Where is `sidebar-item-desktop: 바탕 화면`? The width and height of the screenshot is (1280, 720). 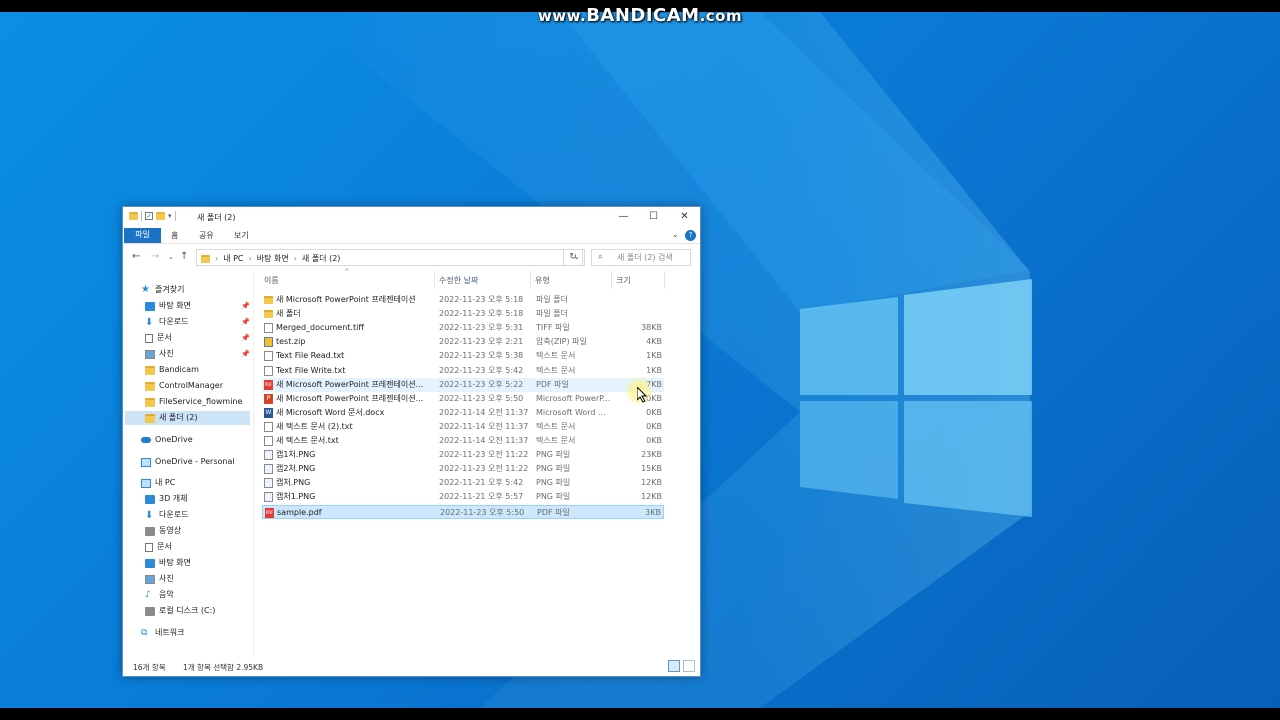
sidebar-item-desktop: 바탕 화면 is located at coordinates (168, 563).